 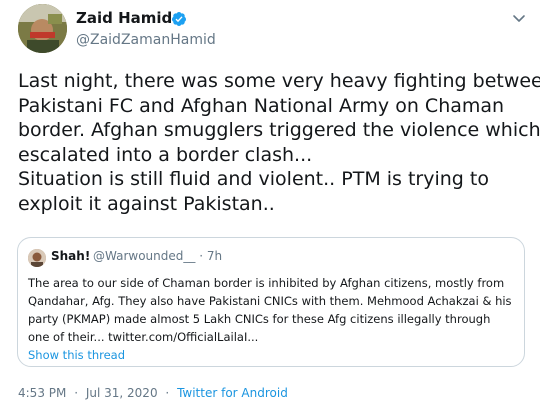 I want to click on author-display-name: Zaid Hamid, so click(x=124, y=18).